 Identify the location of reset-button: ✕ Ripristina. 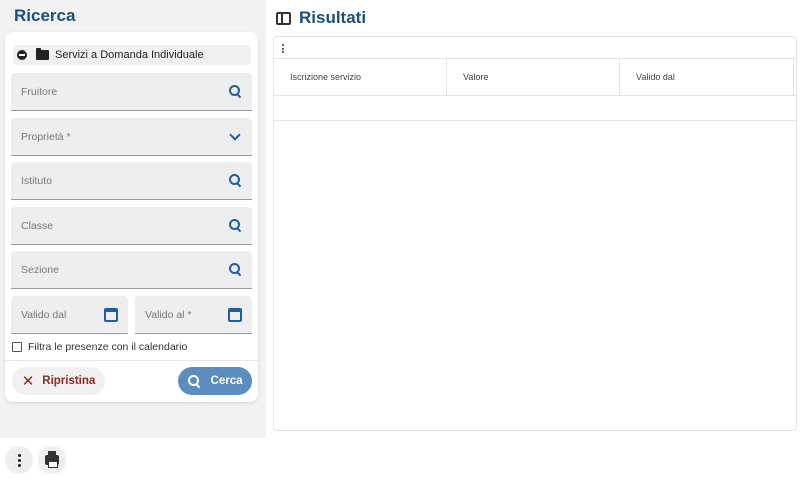
(58, 381).